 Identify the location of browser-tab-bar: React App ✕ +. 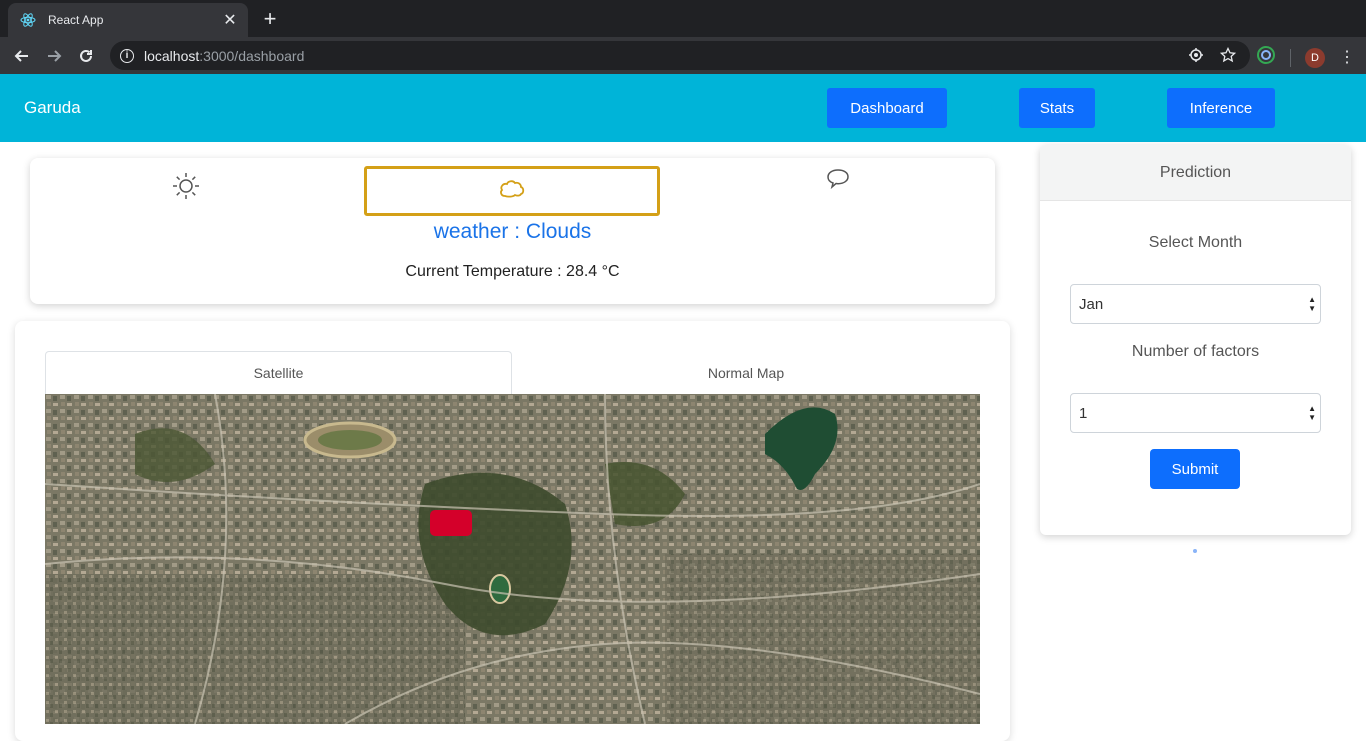
(683, 18).